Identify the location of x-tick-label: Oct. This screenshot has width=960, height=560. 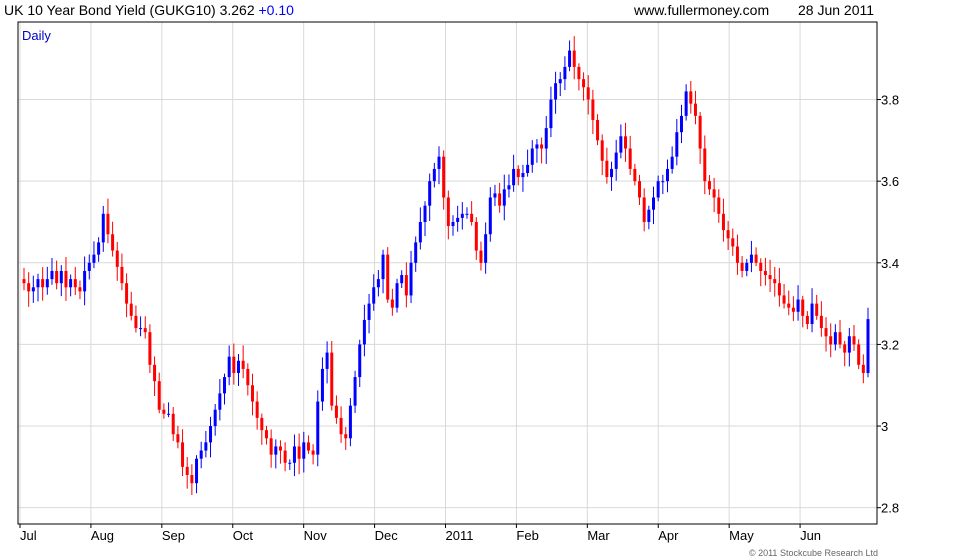
(243, 535).